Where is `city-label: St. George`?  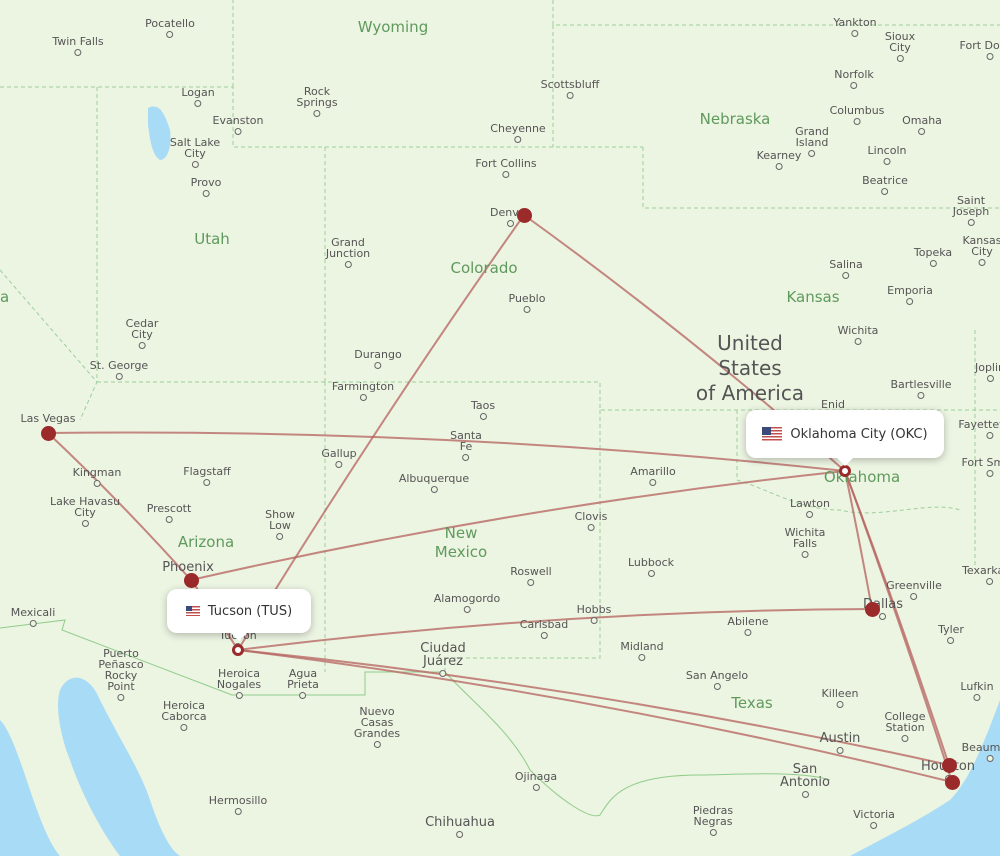
city-label: St. George is located at coordinates (119, 370).